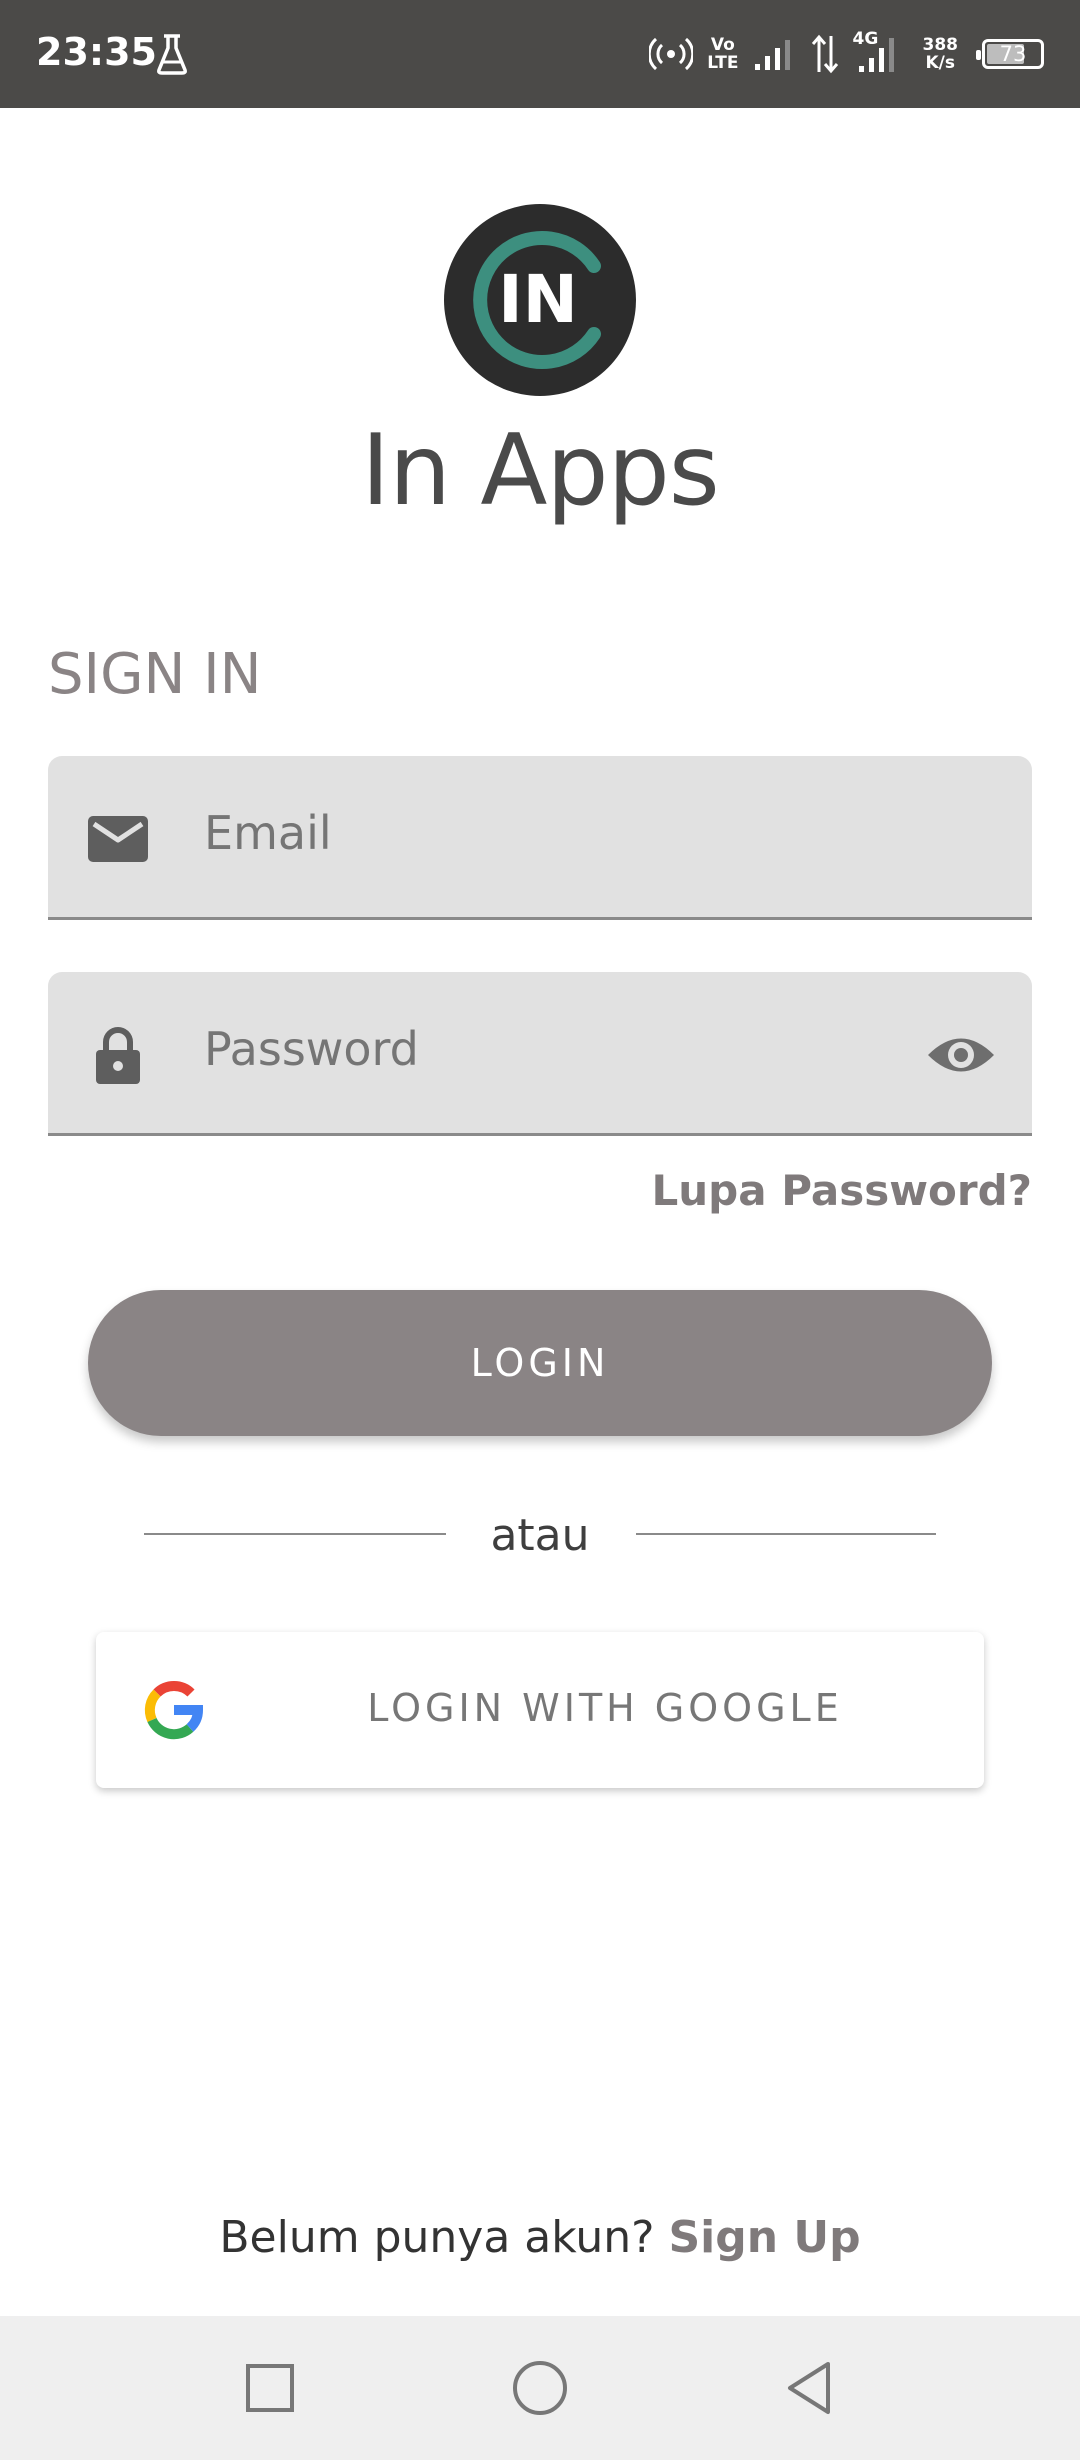 This screenshot has width=1080, height=2460. I want to click on volte-indicator: Vo LTE, so click(722, 54).